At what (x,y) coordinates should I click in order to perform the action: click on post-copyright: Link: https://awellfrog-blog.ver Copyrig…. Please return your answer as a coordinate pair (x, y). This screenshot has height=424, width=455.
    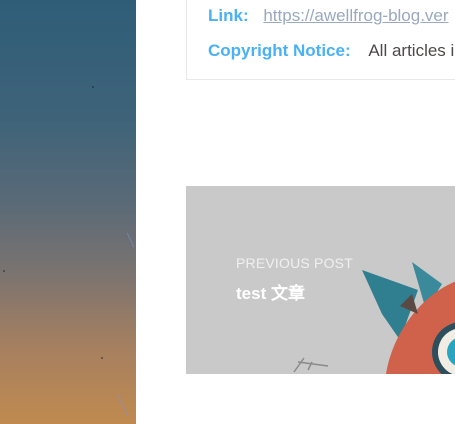
    Looking at the image, I should click on (320, 40).